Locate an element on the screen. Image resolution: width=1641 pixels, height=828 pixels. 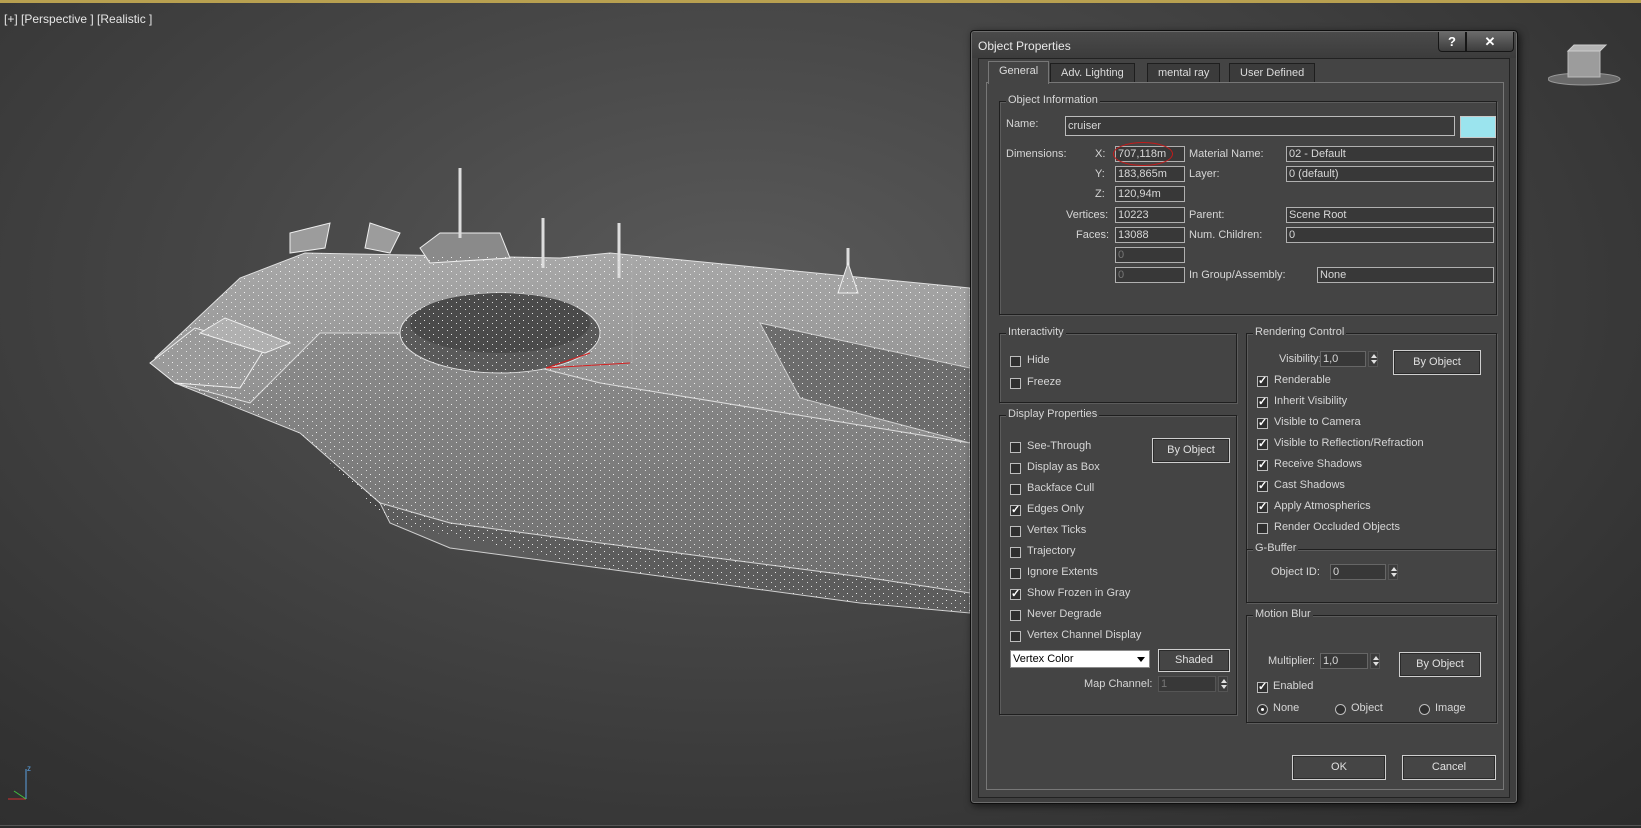
option-label: Ignore Extents is located at coordinates (1062, 572).